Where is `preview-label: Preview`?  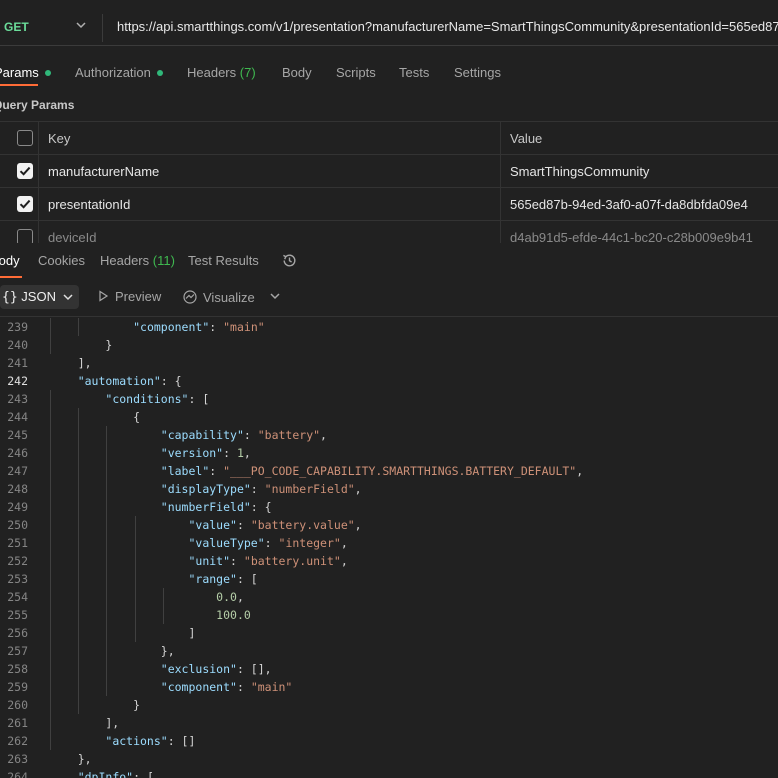 preview-label: Preview is located at coordinates (138, 296).